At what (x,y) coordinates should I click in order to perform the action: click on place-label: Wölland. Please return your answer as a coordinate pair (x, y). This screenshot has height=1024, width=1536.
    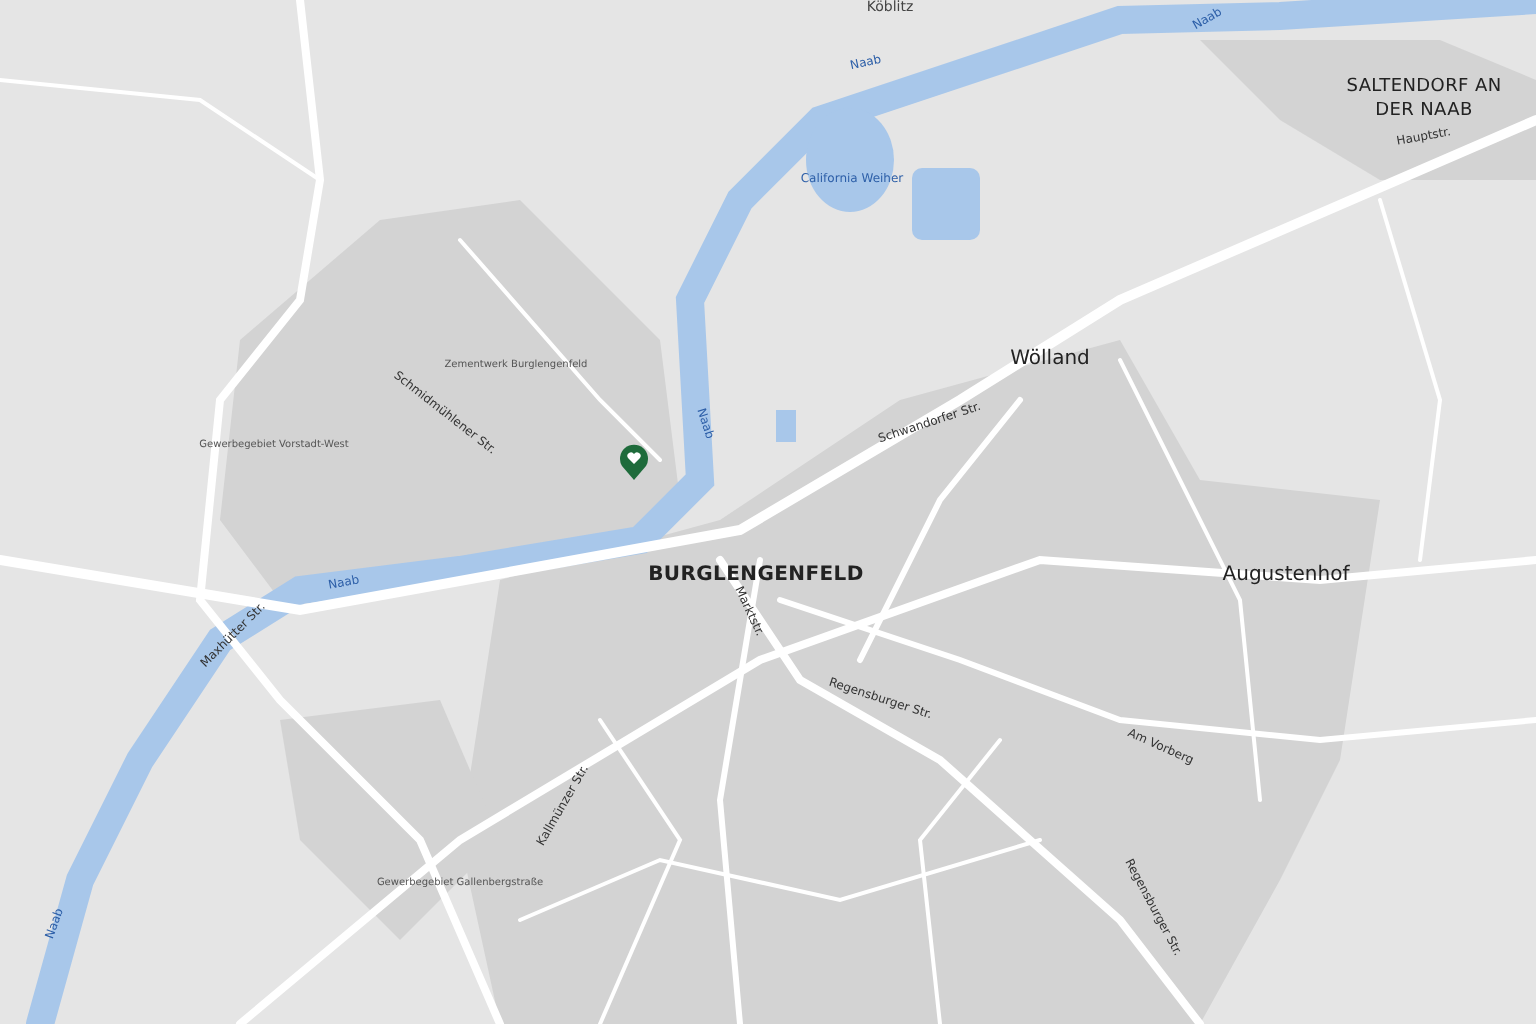
    Looking at the image, I should click on (1050, 360).